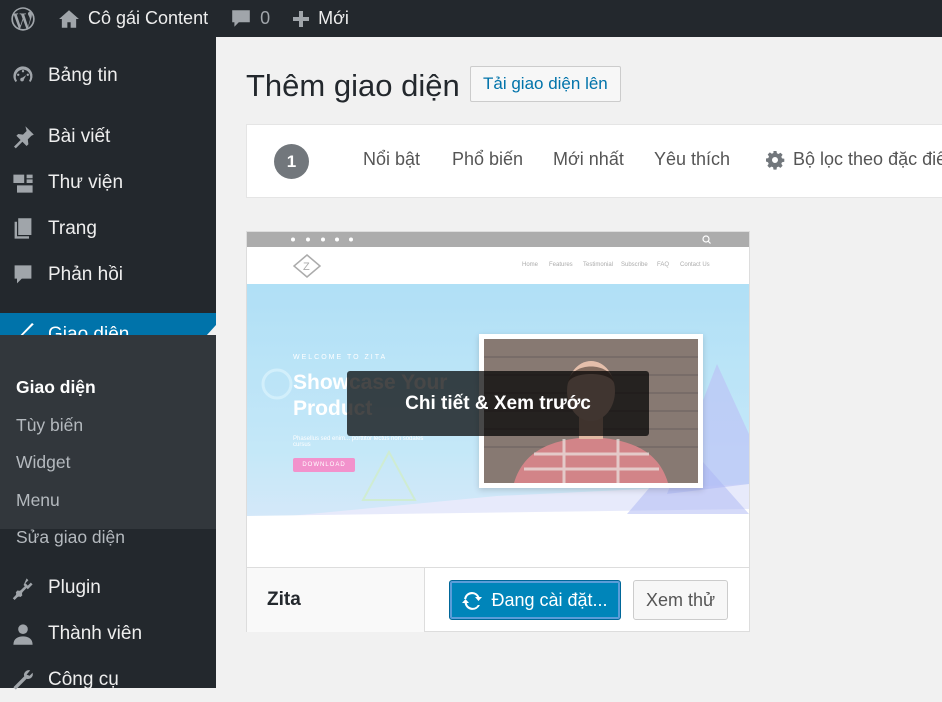 The image size is (942, 702). I want to click on sidebar-item-comments: Phản hồi, so click(108, 275).